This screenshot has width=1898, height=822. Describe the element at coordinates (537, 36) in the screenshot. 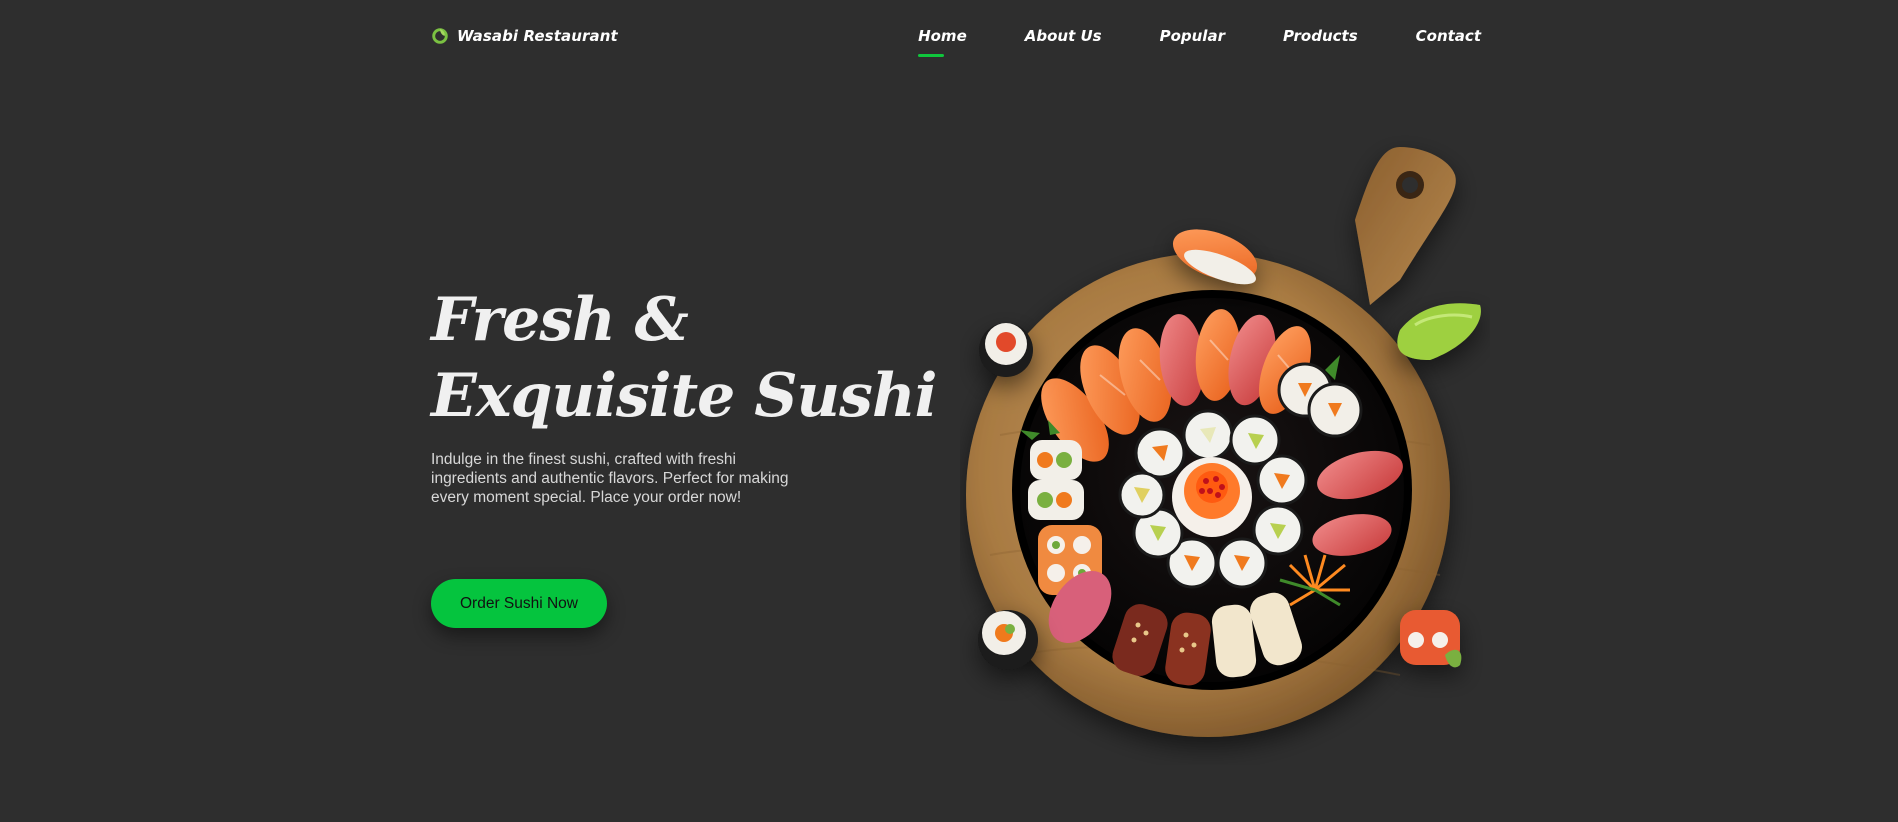

I see `brand-name: Wasabi Restaurant` at that location.